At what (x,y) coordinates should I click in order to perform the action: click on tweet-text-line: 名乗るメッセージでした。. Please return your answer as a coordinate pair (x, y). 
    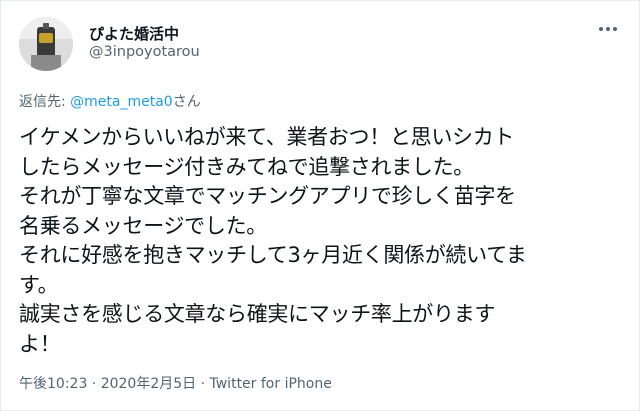
    Looking at the image, I should click on (143, 225).